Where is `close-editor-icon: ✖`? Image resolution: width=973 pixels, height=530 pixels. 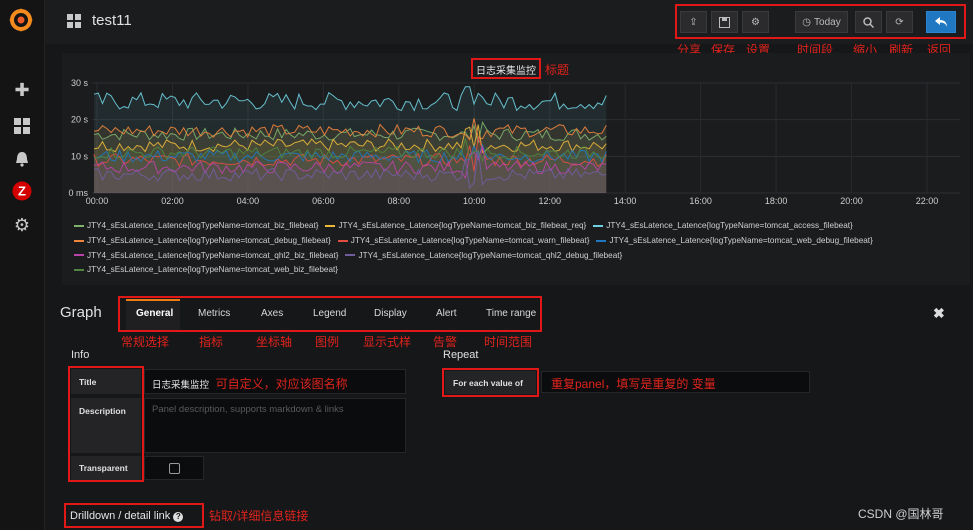
close-editor-icon: ✖ is located at coordinates (939, 313).